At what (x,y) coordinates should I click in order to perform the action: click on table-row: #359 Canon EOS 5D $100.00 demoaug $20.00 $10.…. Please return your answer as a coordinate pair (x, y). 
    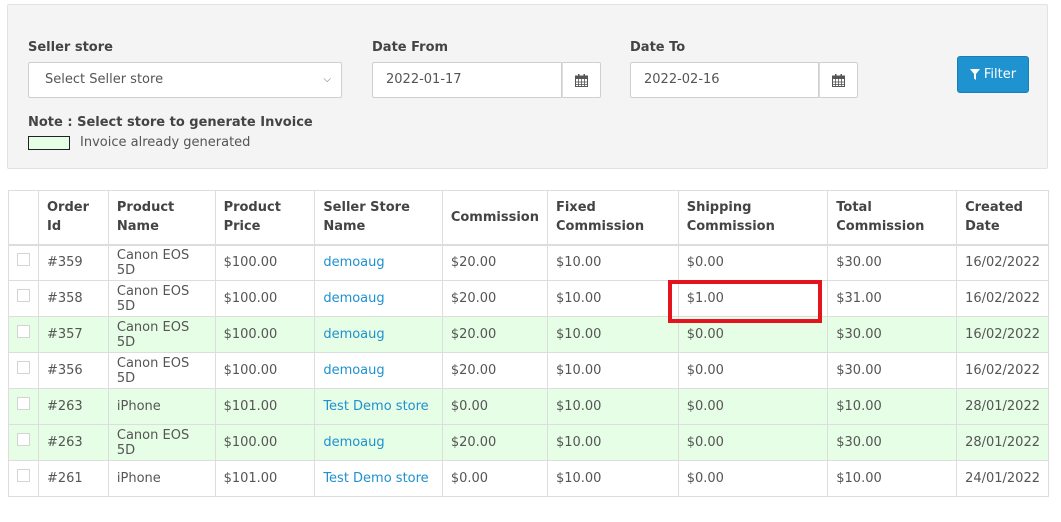
    Looking at the image, I should click on (528, 262).